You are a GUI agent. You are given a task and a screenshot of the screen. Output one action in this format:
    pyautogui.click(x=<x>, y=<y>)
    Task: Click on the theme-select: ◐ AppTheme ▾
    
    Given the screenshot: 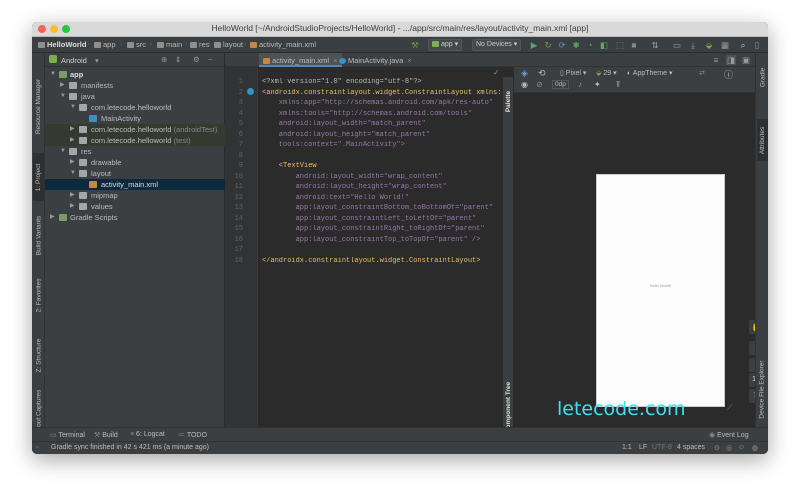 What is the action you would take?
    pyautogui.click(x=650, y=73)
    